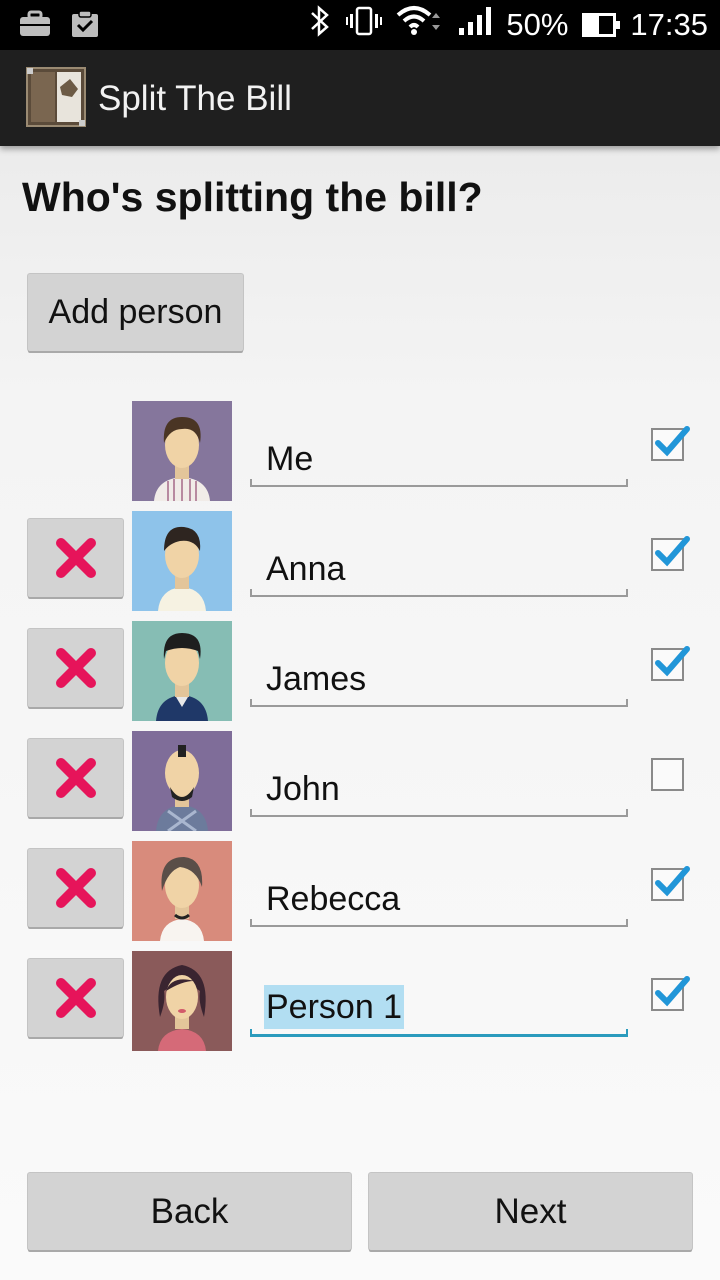 The image size is (720, 1280). What do you see at coordinates (439, 458) in the screenshot?
I see `name-field: Me` at bounding box center [439, 458].